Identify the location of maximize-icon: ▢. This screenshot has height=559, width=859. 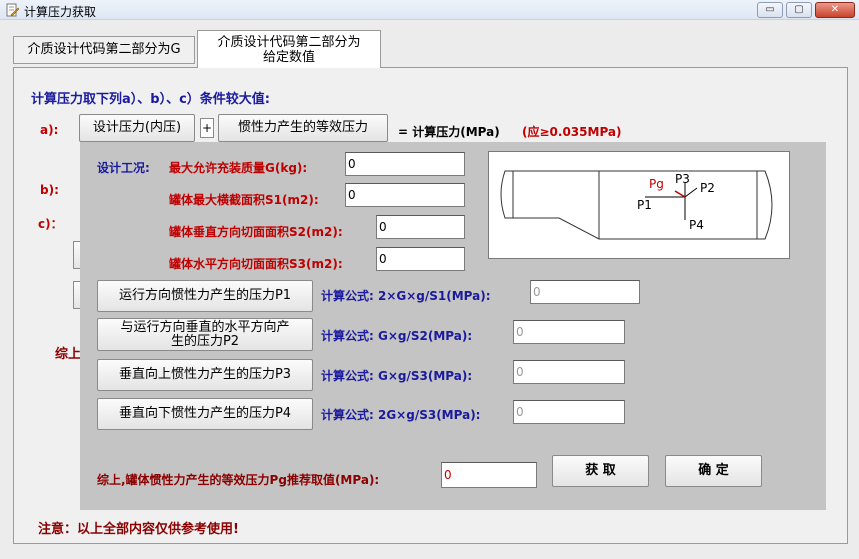
(799, 9).